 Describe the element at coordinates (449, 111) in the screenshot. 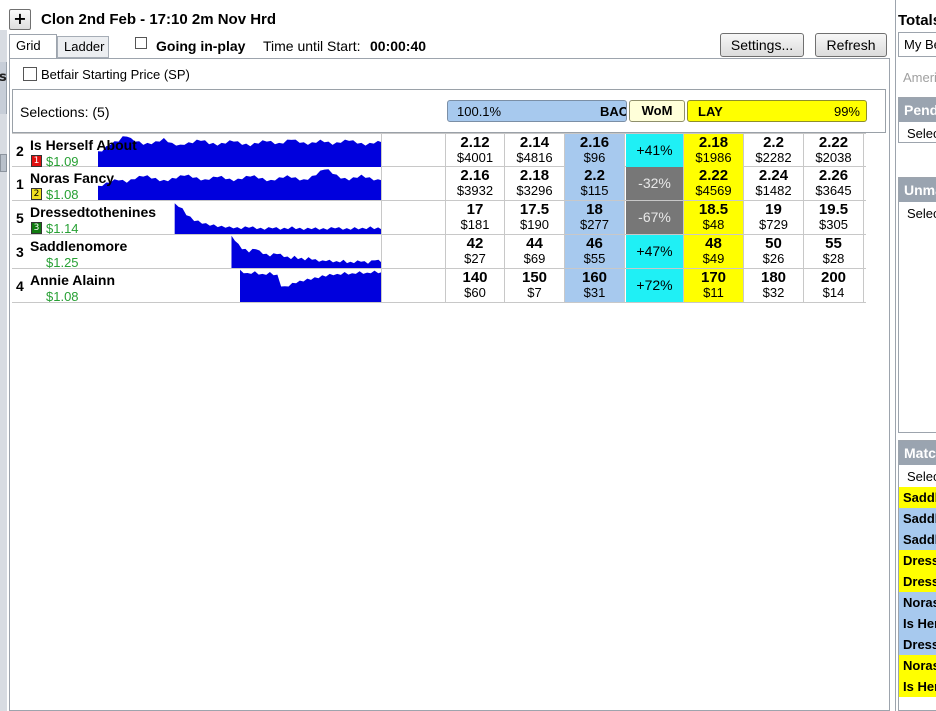

I see `selections-header: Selections: (5) 100.1% BACK WoM LAY 99%` at that location.